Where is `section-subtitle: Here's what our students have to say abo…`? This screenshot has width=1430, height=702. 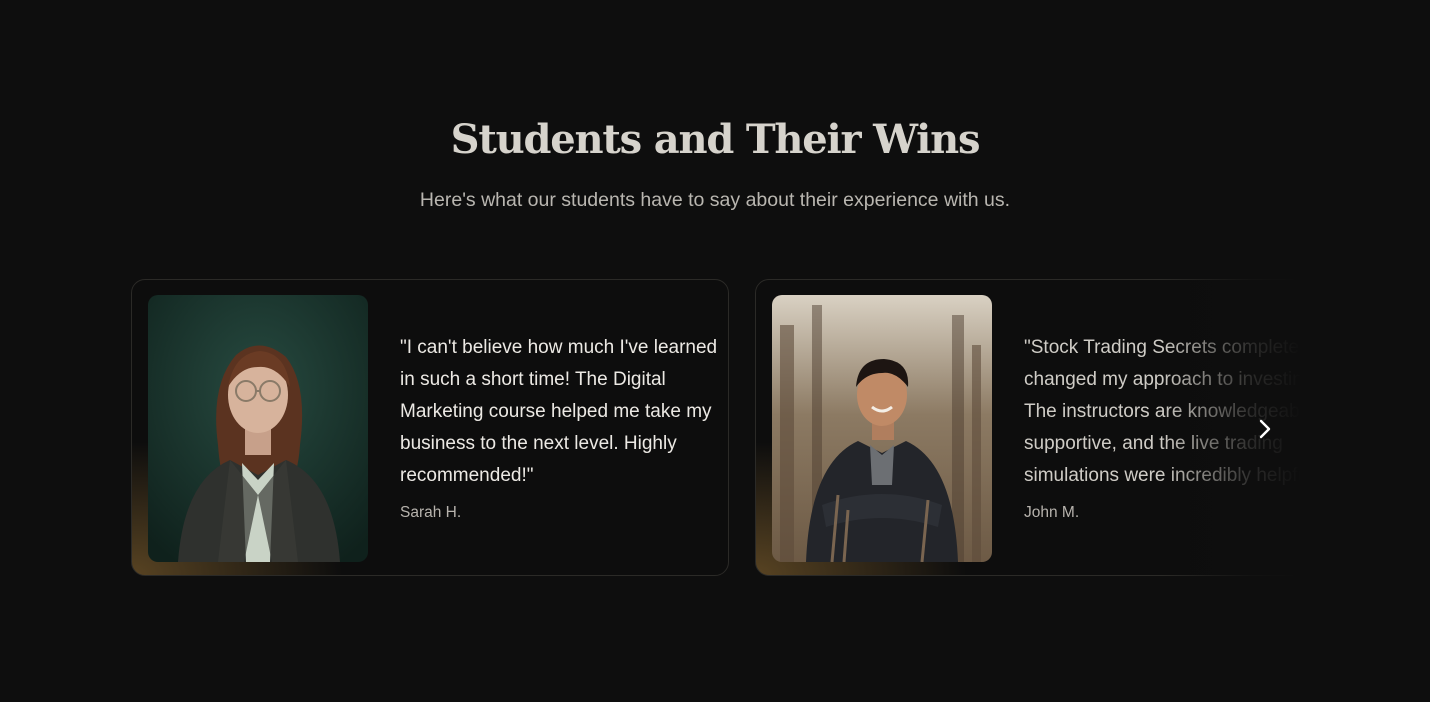
section-subtitle: Here's what our students have to say abo… is located at coordinates (715, 200).